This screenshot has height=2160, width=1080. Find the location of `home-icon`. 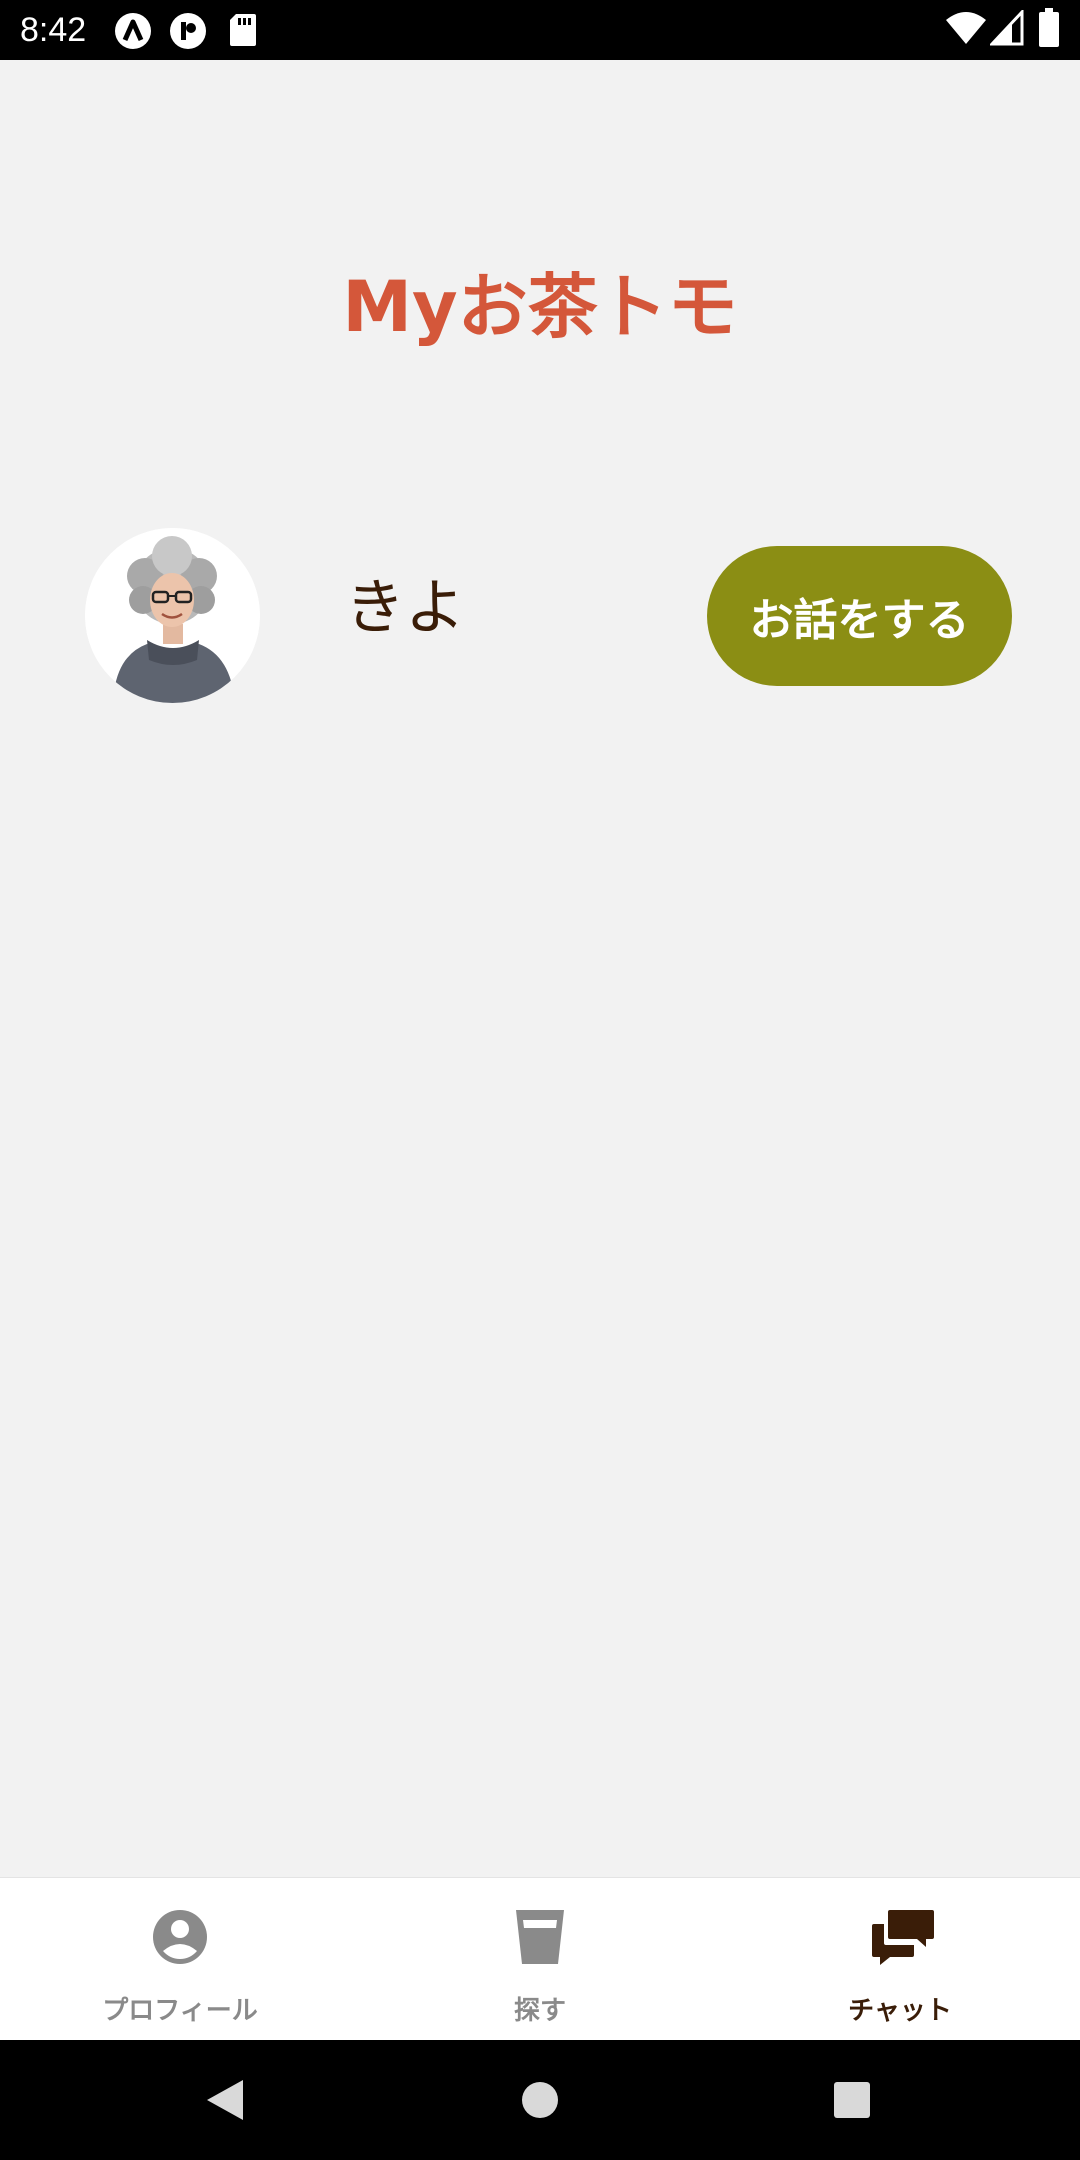

home-icon is located at coordinates (540, 2100).